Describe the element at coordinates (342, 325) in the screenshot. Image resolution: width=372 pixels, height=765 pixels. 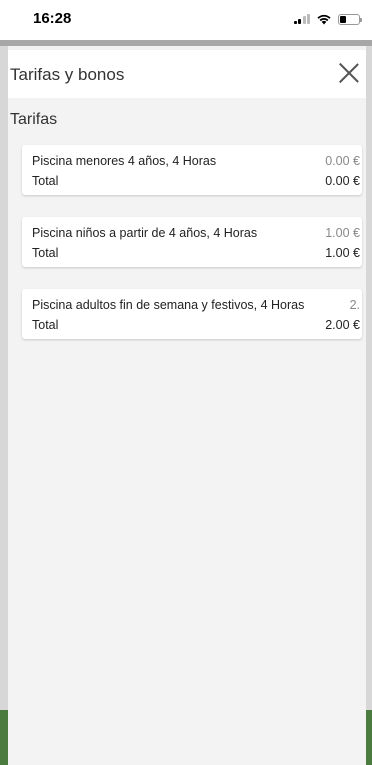
I see `tarifa-total-value: 2.00 €` at that location.